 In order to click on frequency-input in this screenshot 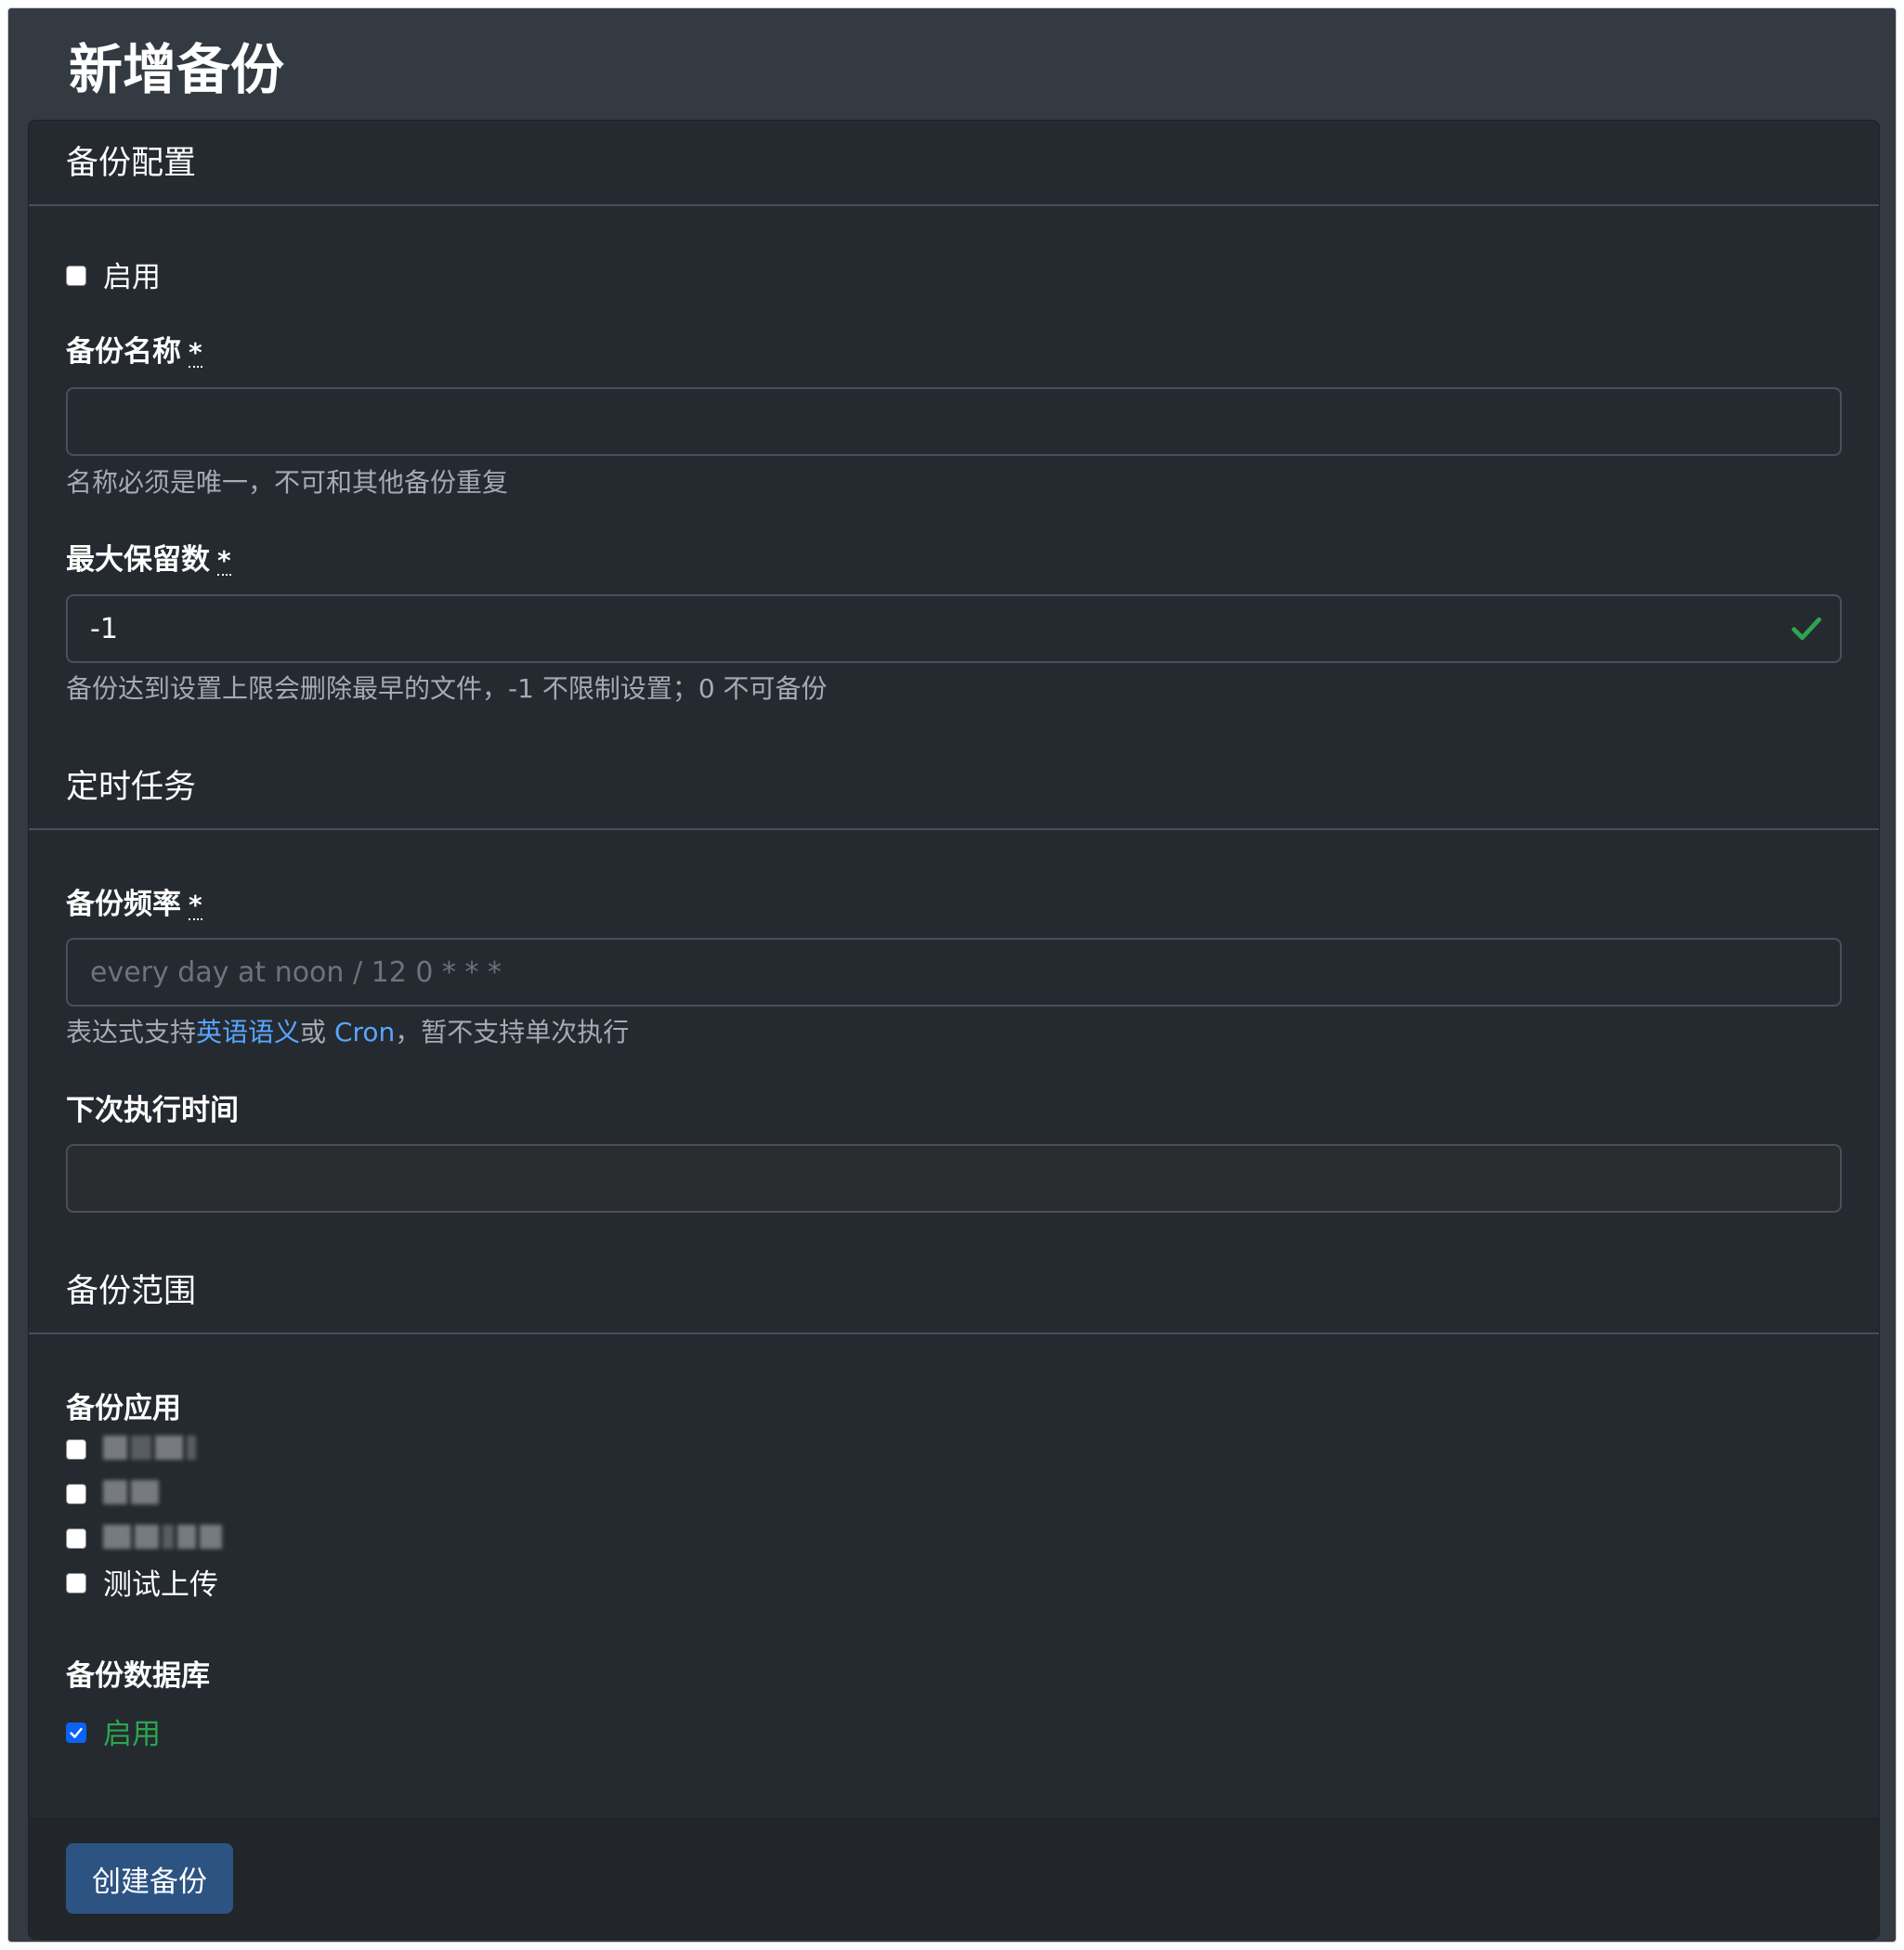, I will do `click(954, 972)`.